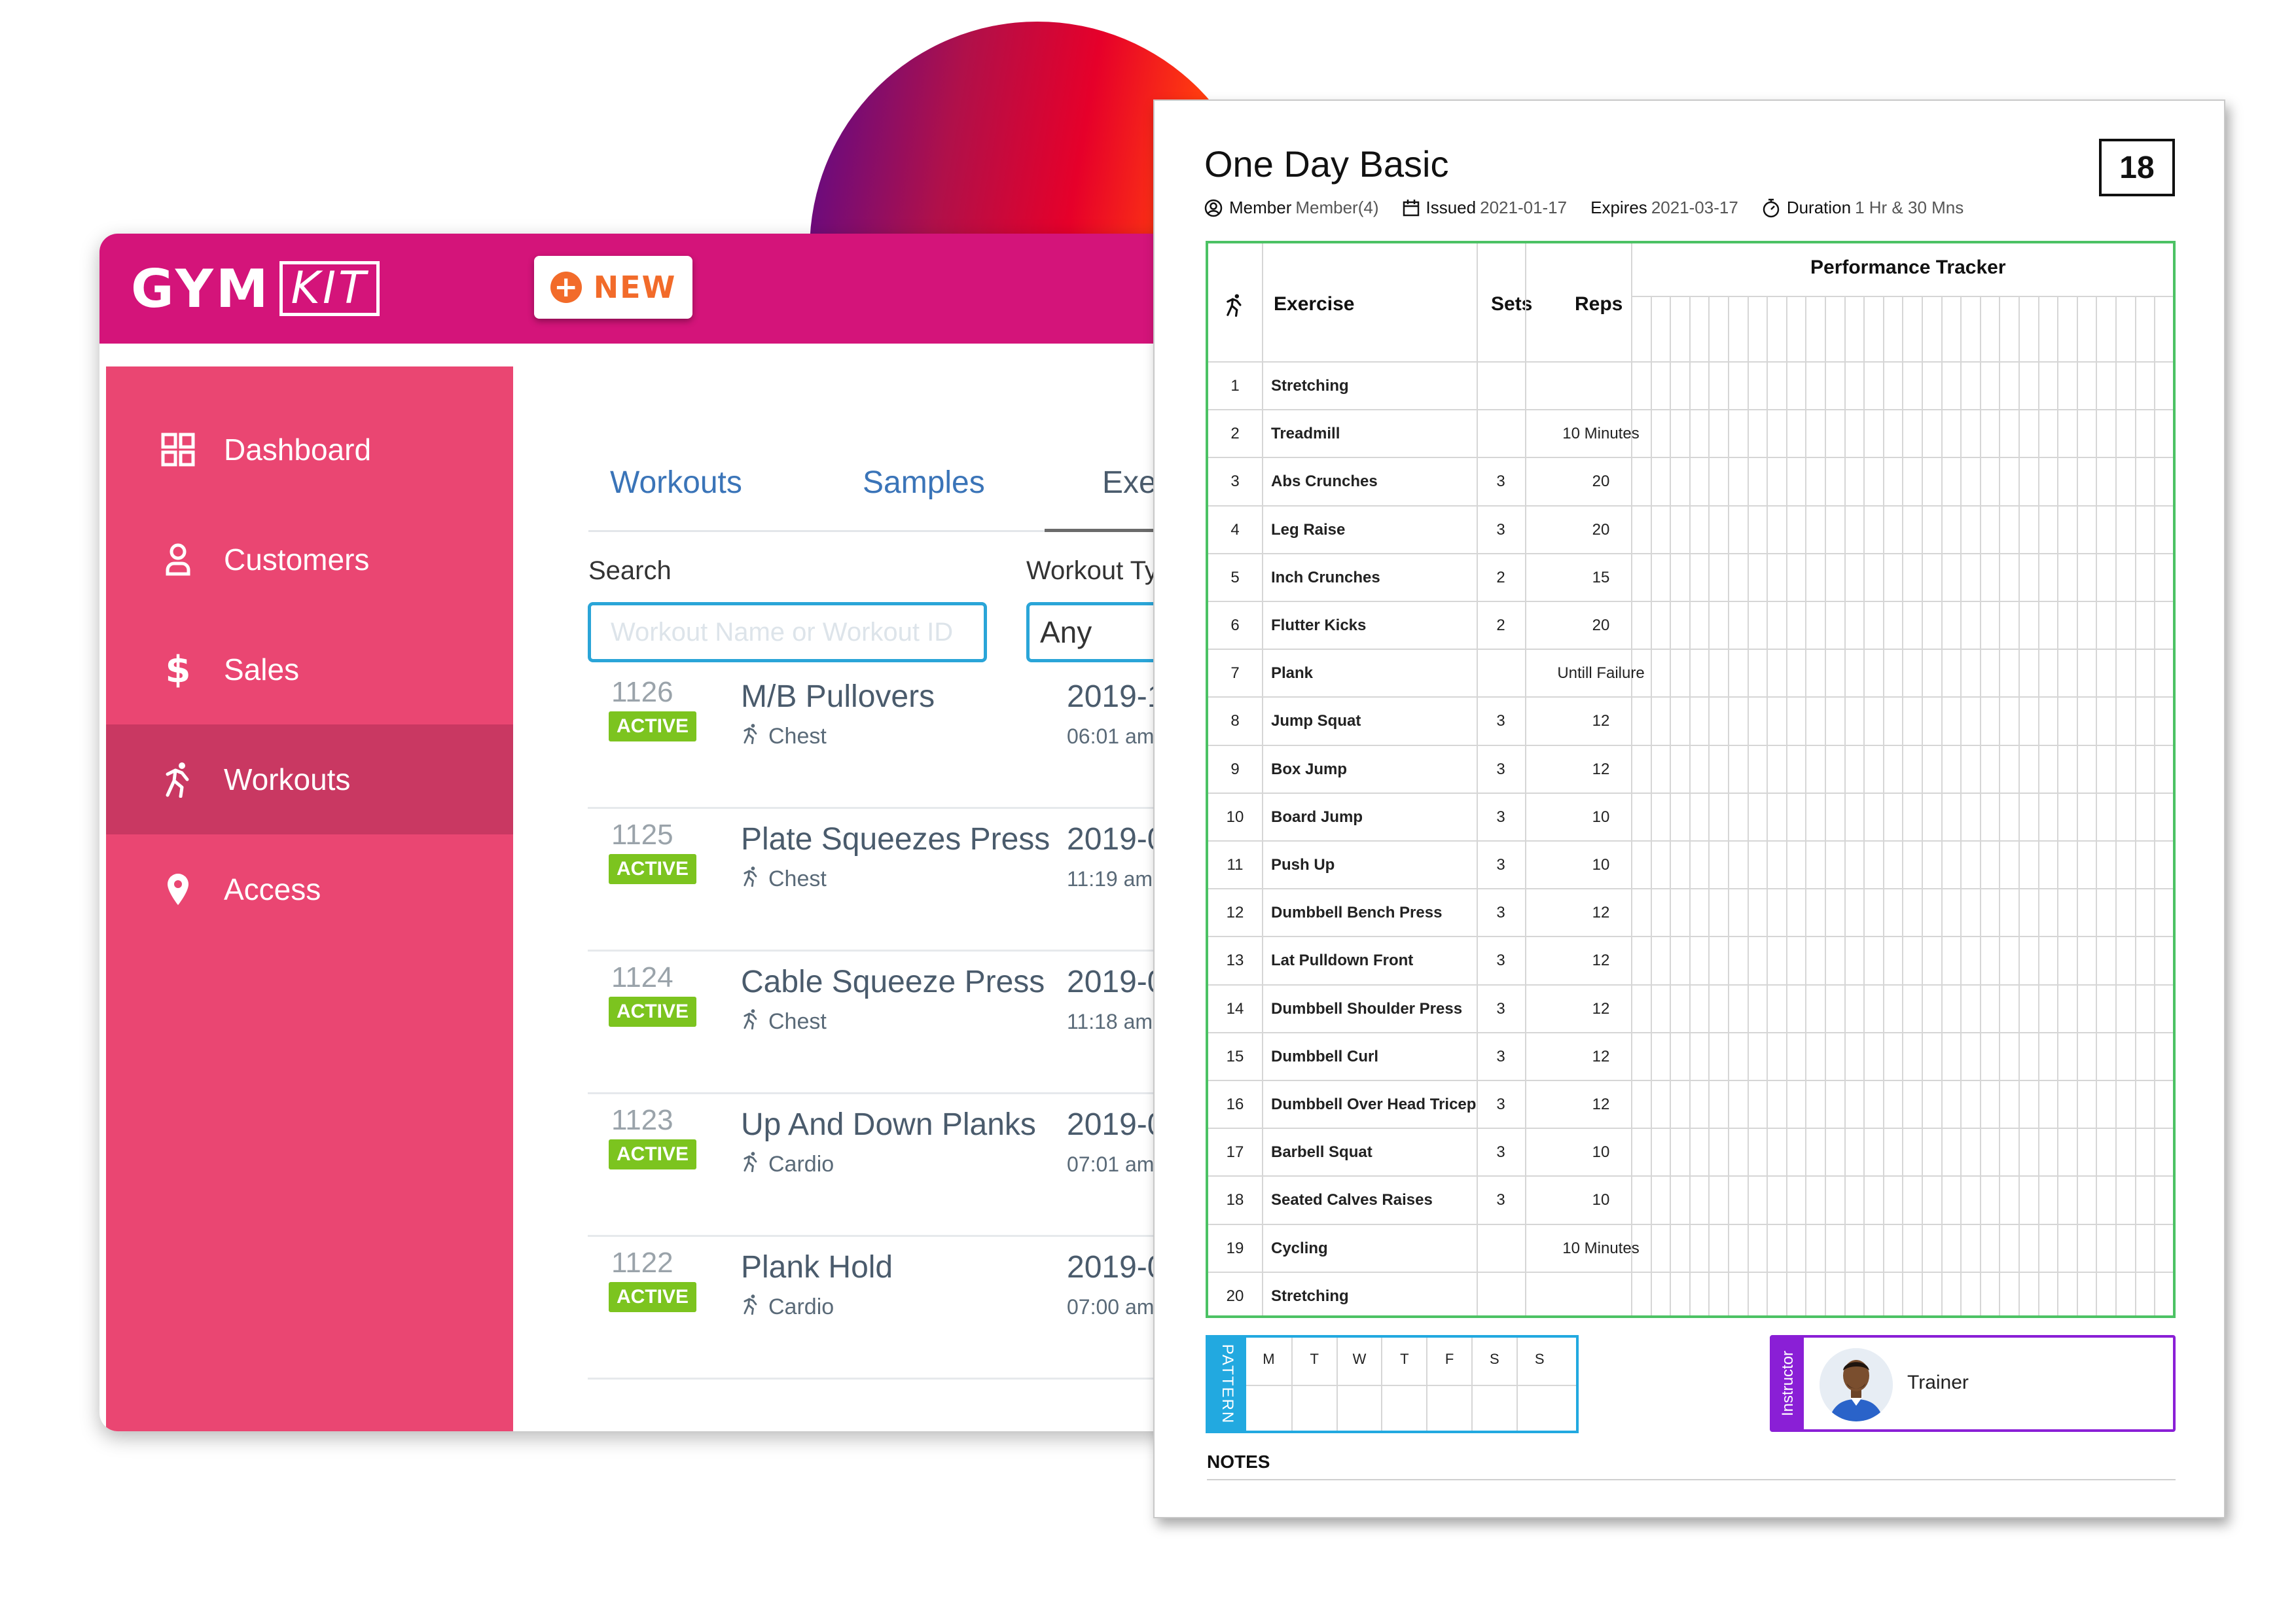 This screenshot has width=2296, height=1623. I want to click on workout-id: 1124, so click(642, 977).